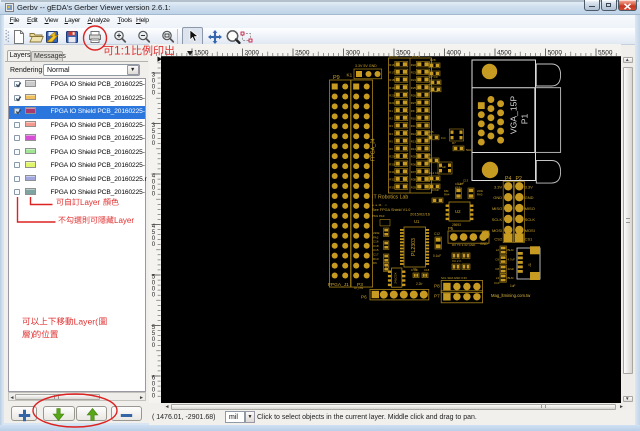 The image size is (640, 431). Describe the element at coordinates (451, 228) in the screenshot. I see `svg-text: P5` at that location.